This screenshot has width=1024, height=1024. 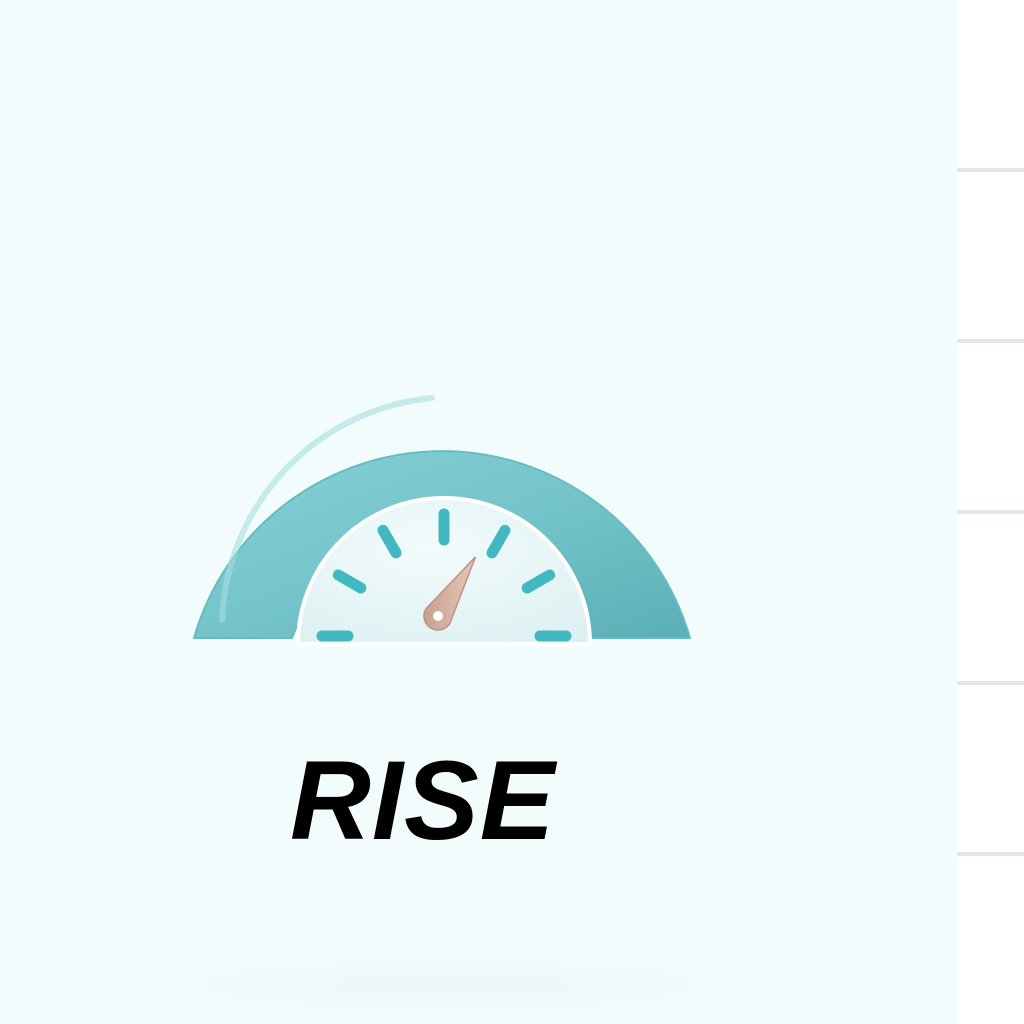 I want to click on floor-shadow, so click(x=450, y=985).